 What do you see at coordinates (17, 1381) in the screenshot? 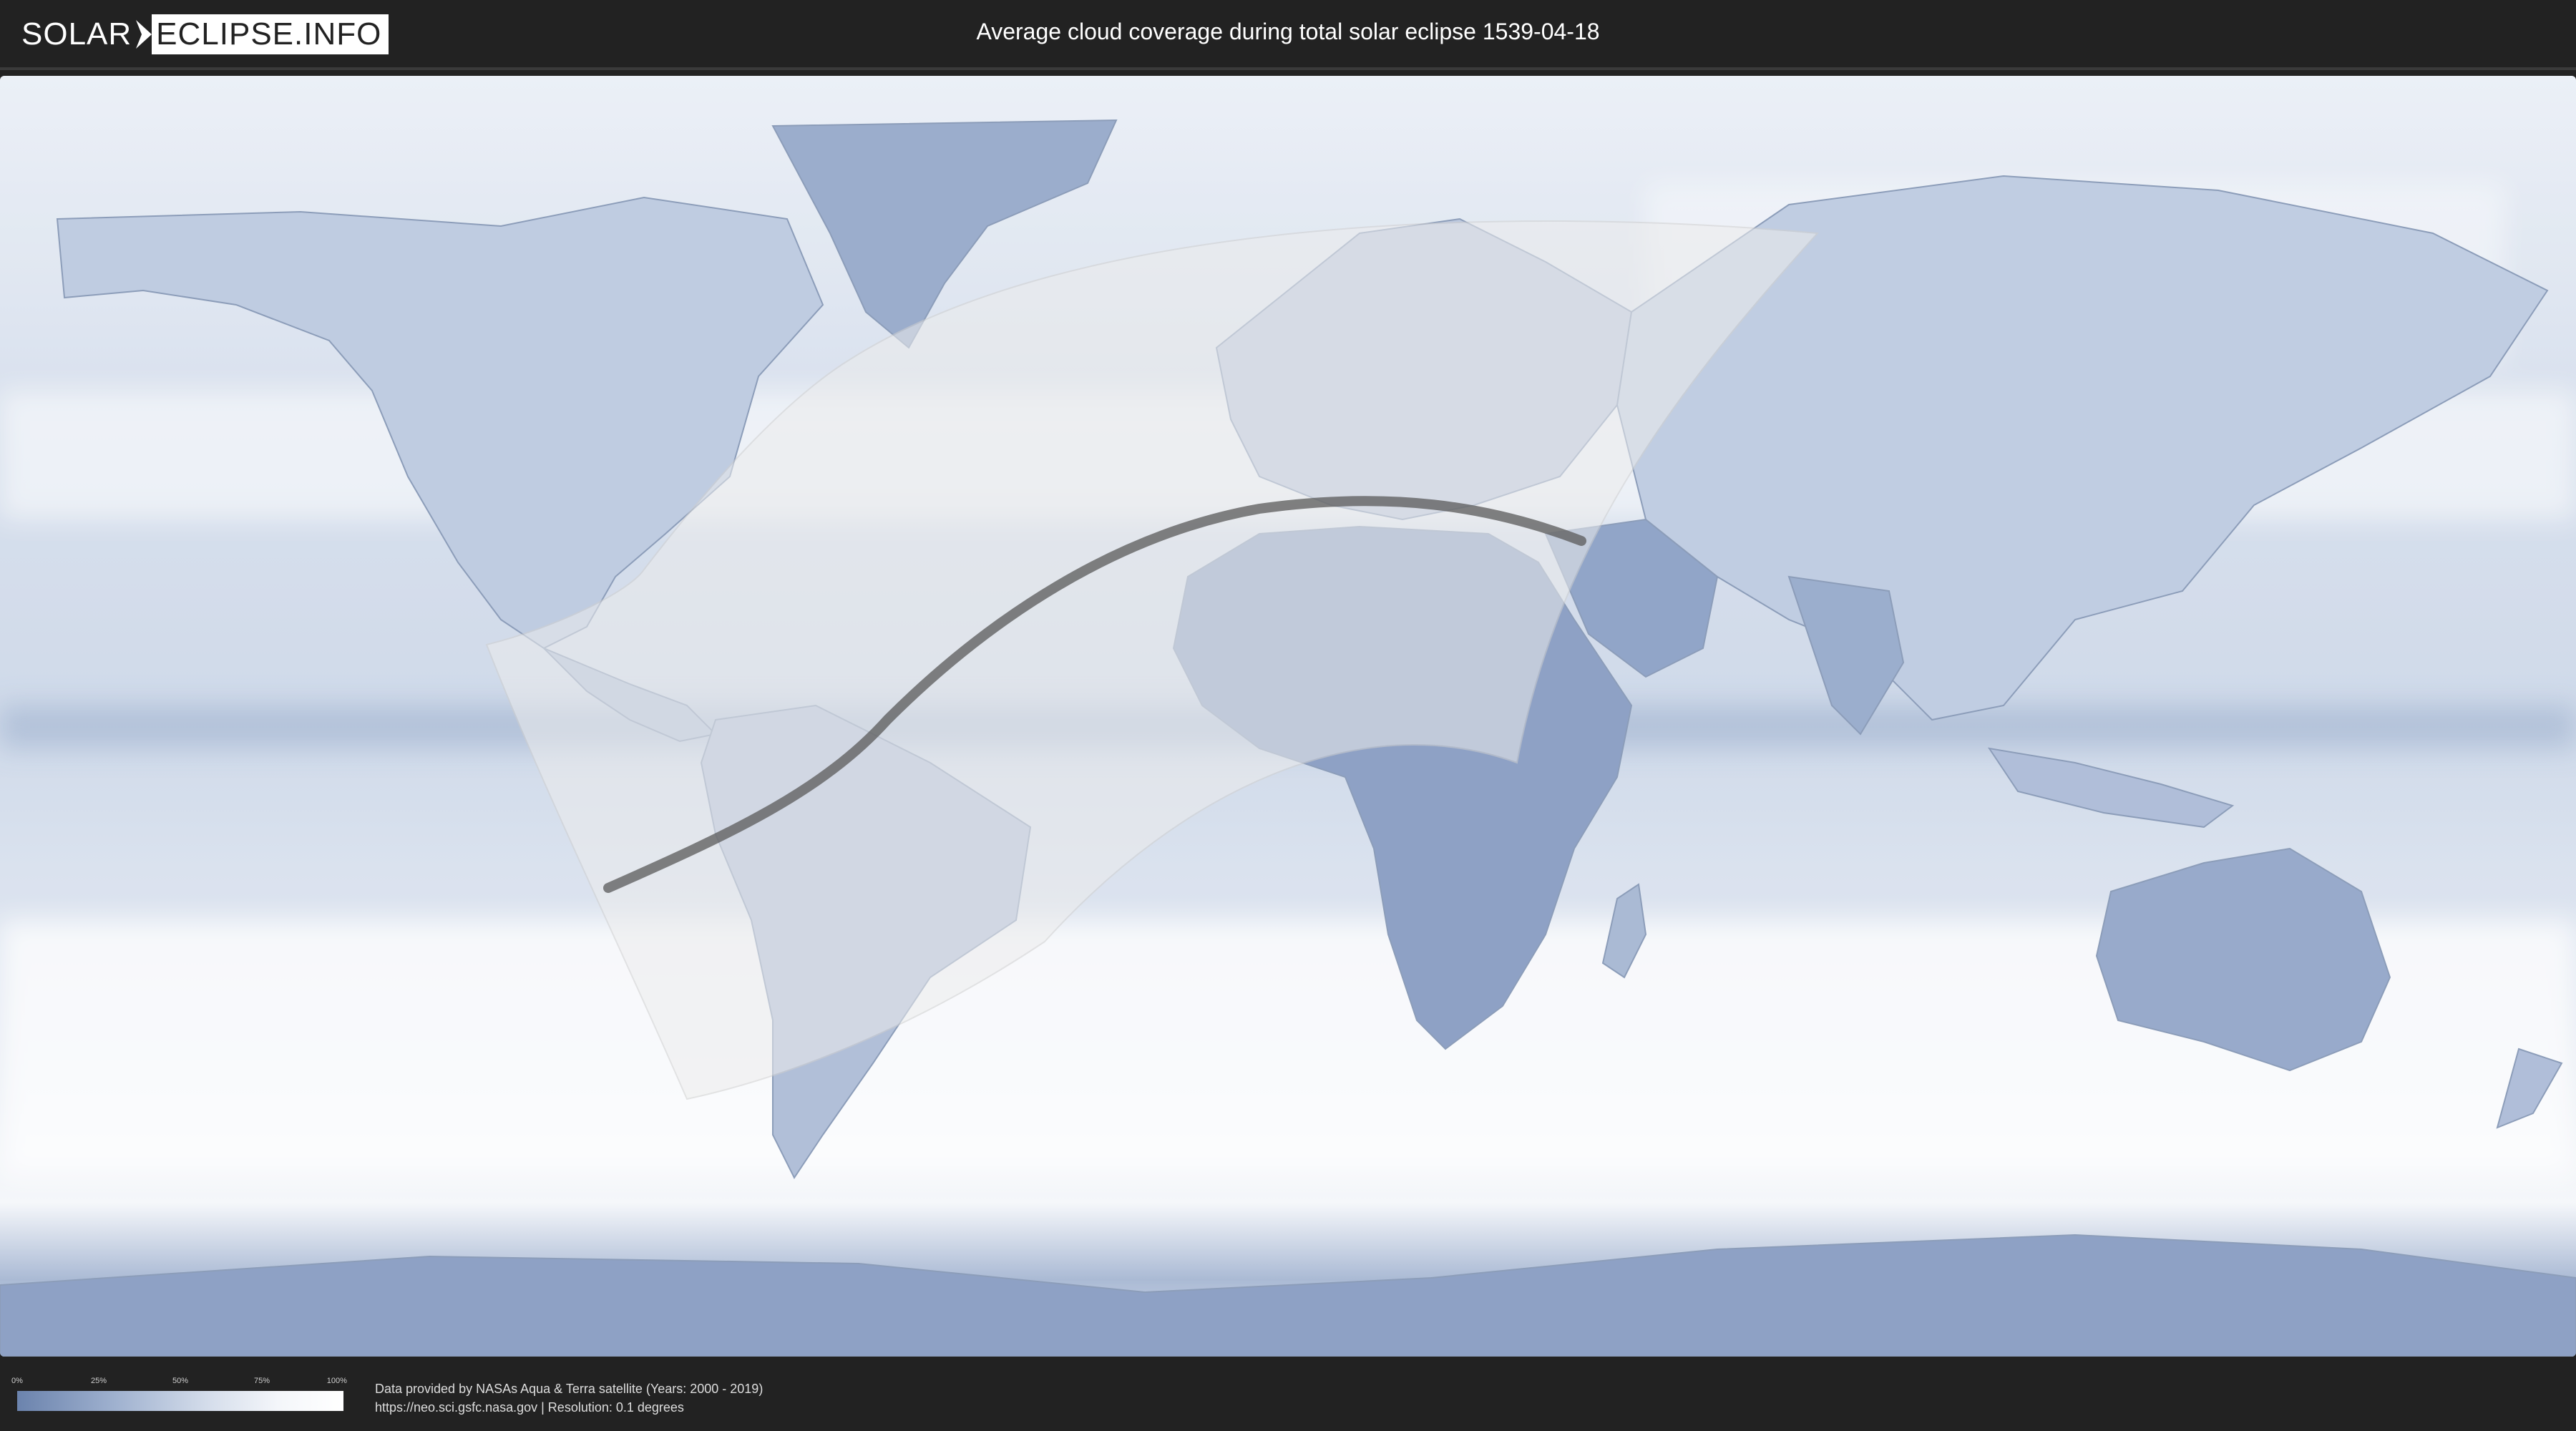
I see `legend-tick: 0%` at bounding box center [17, 1381].